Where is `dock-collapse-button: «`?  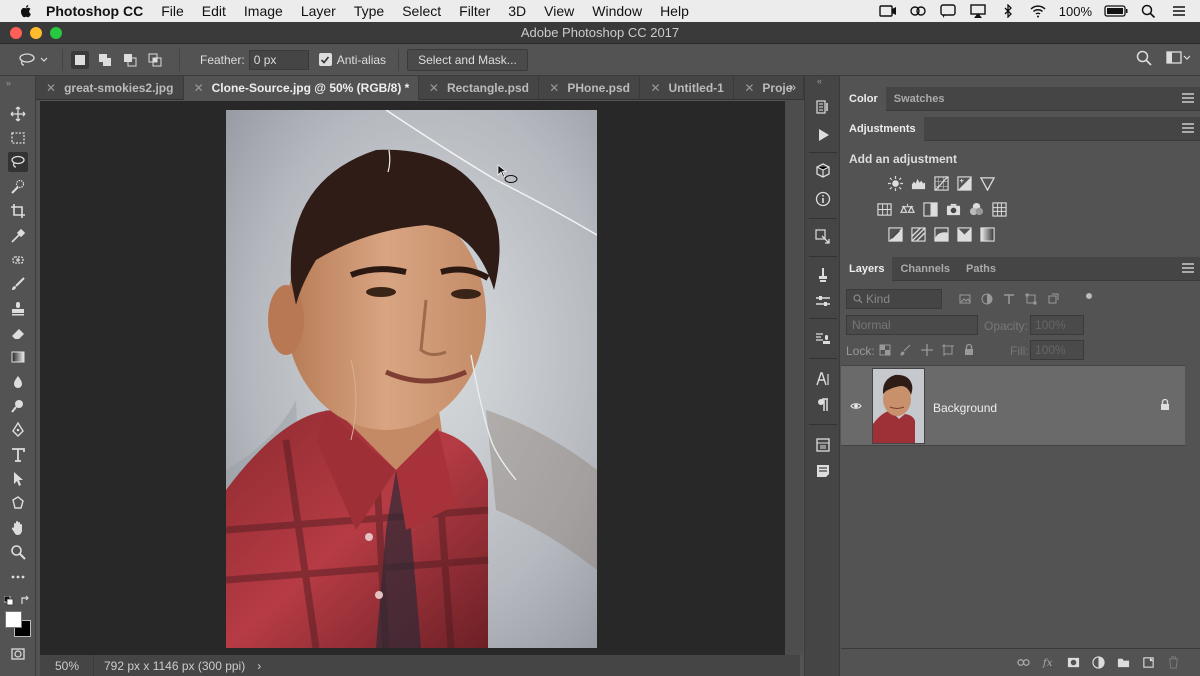
dock-collapse-button: « is located at coordinates (819, 81).